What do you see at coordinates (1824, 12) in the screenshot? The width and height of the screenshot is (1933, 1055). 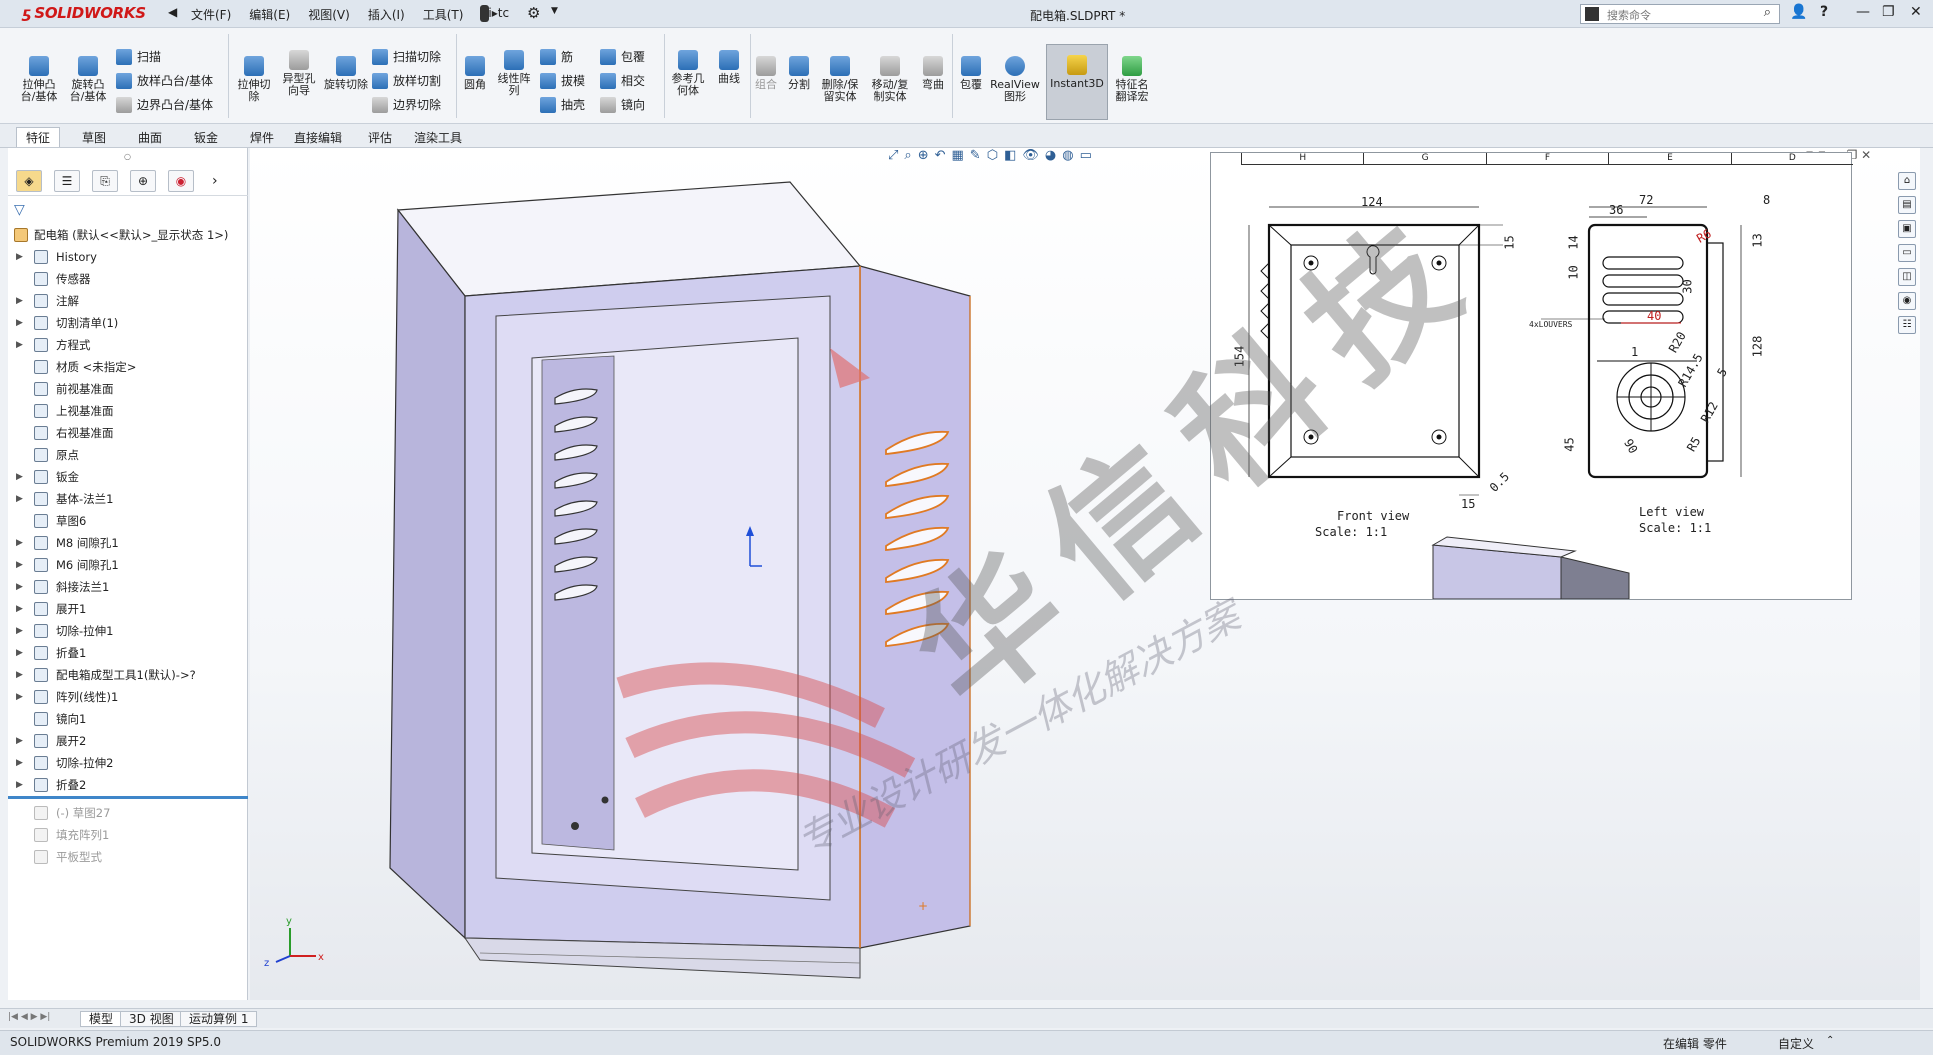 I see `help-icon: ?` at bounding box center [1824, 12].